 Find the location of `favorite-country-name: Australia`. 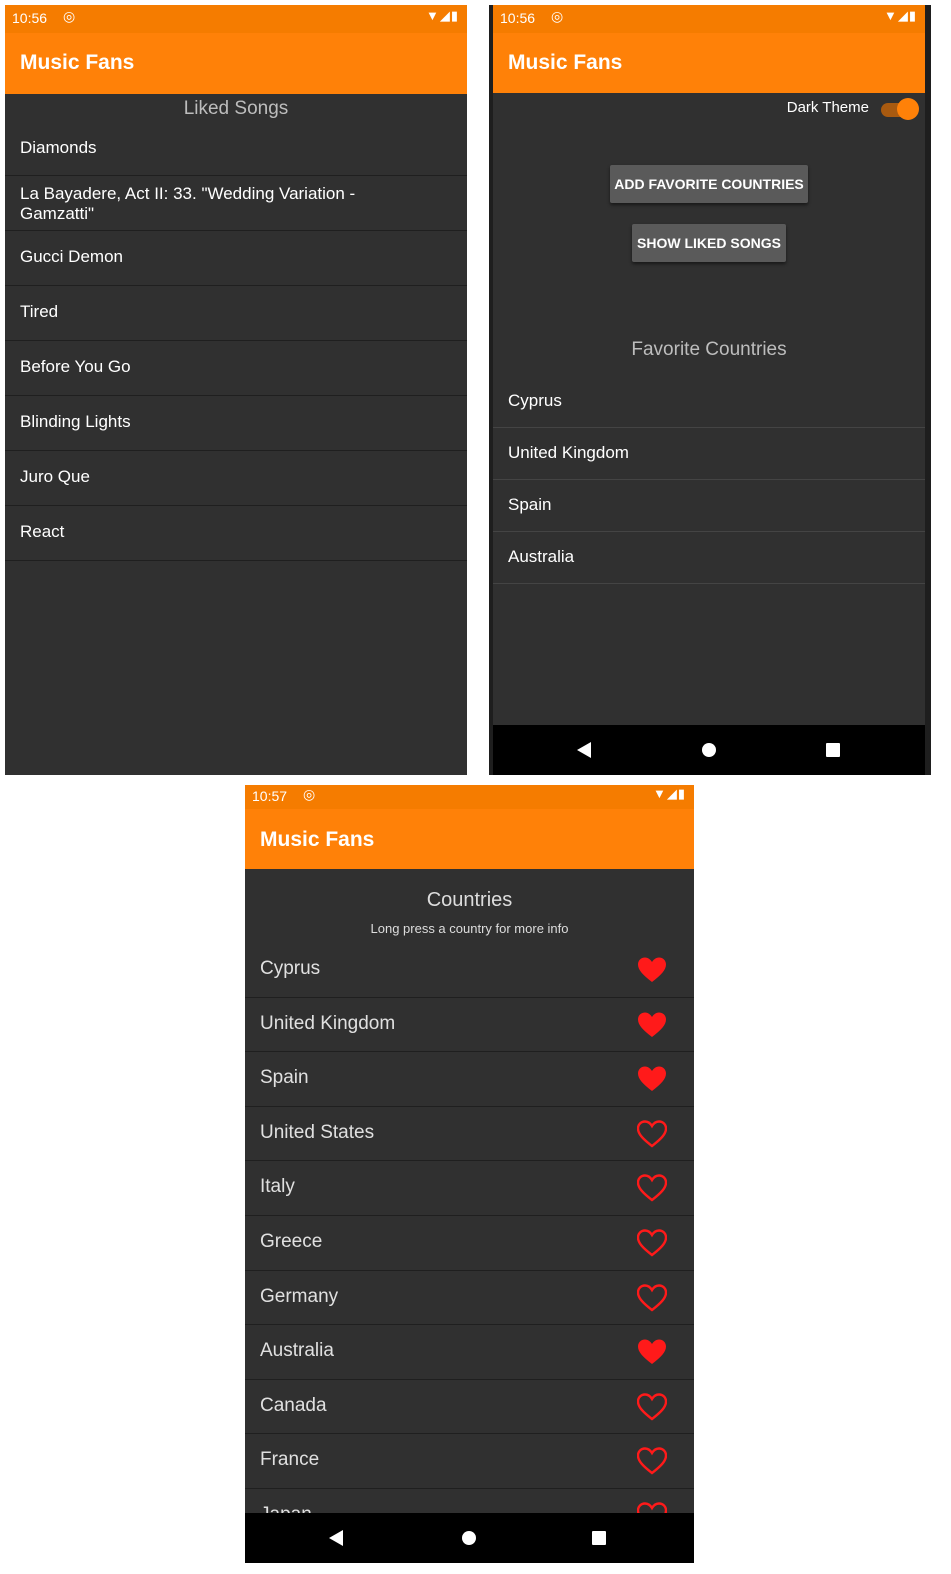

favorite-country-name: Australia is located at coordinates (541, 556).